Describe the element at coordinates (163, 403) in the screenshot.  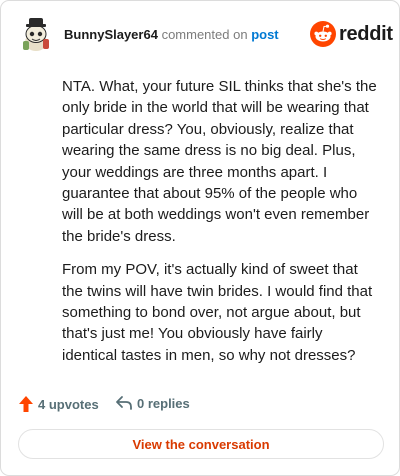
I see `reply-count: 0 replies` at that location.